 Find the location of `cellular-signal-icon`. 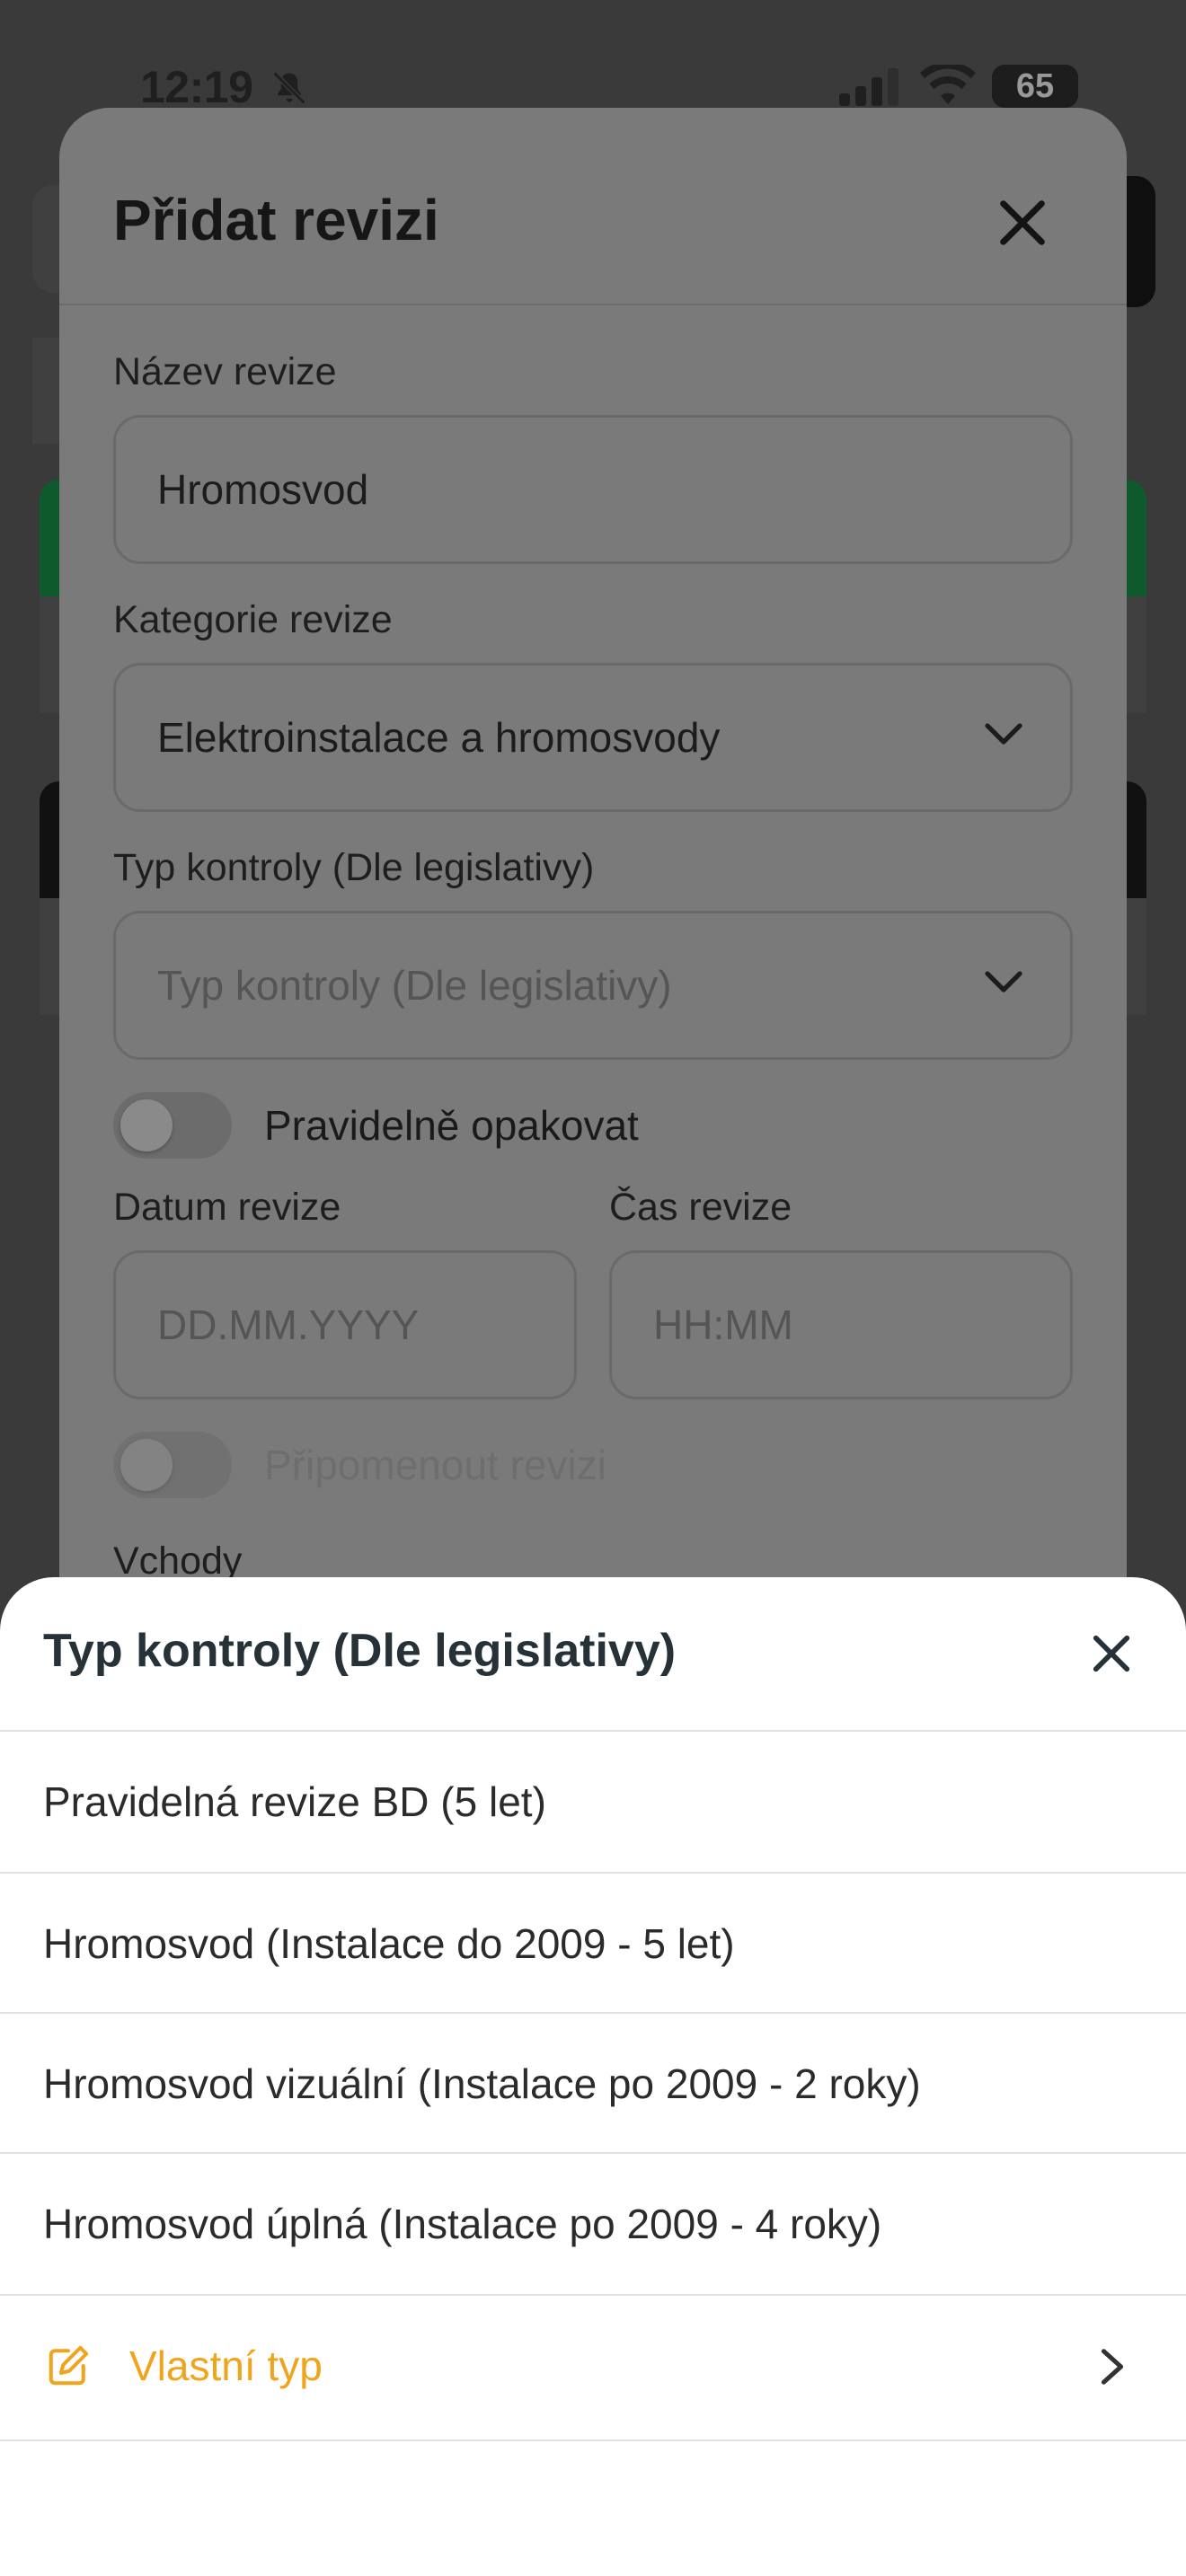

cellular-signal-icon is located at coordinates (868, 87).